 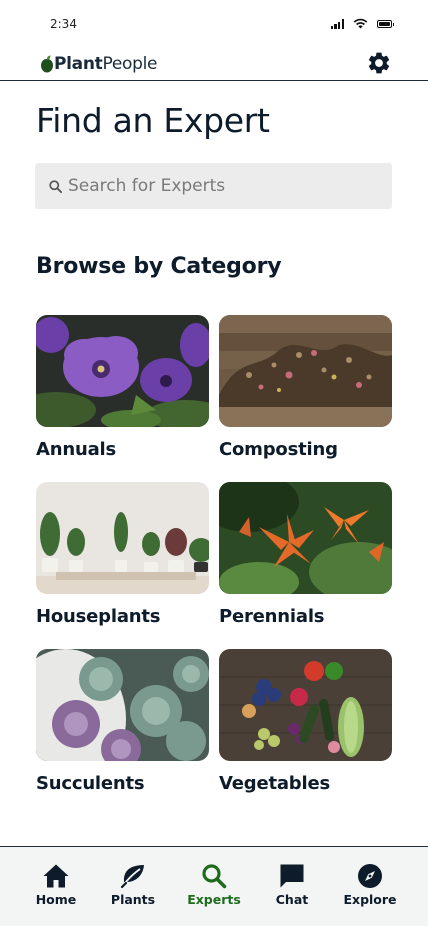 I want to click on category-card-houseplants: Houseplants, so click(x=122, y=565).